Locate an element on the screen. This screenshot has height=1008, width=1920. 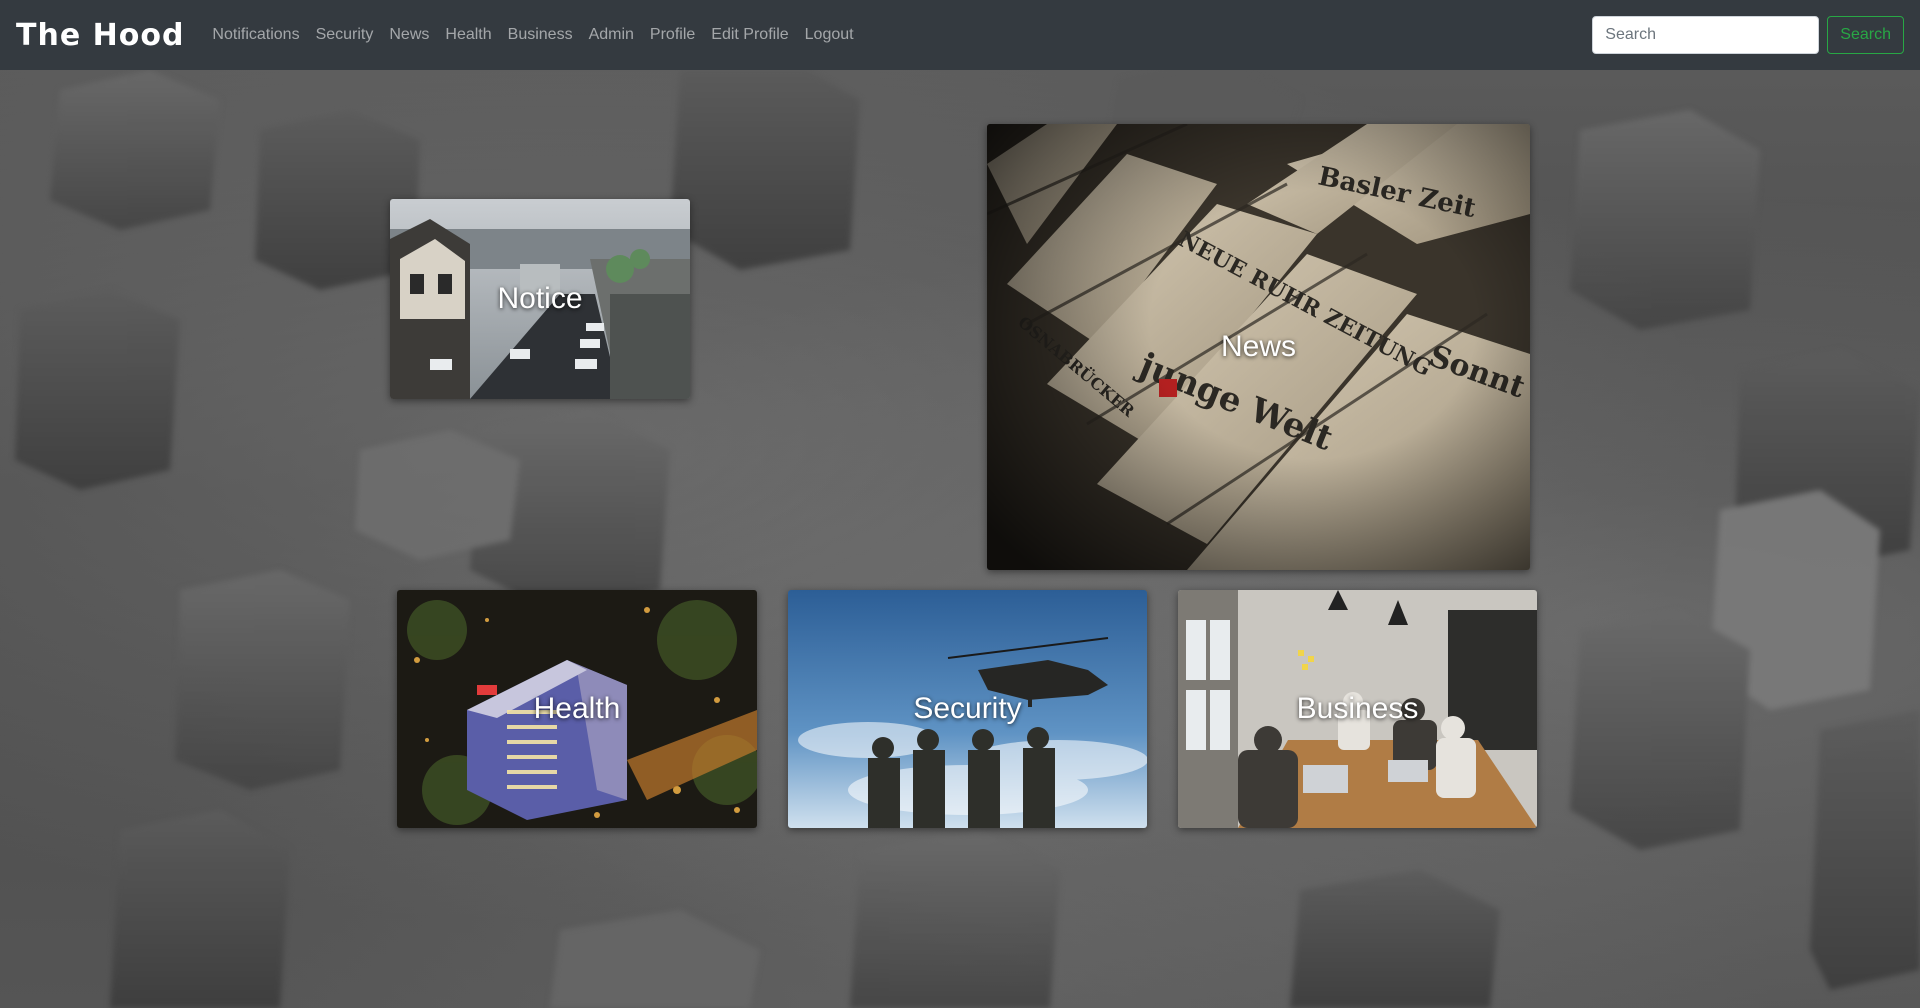
soldiers-photo is located at coordinates (967, 709).